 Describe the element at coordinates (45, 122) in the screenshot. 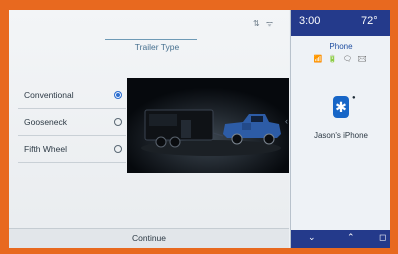

I see `option-label: Gooseneck` at that location.